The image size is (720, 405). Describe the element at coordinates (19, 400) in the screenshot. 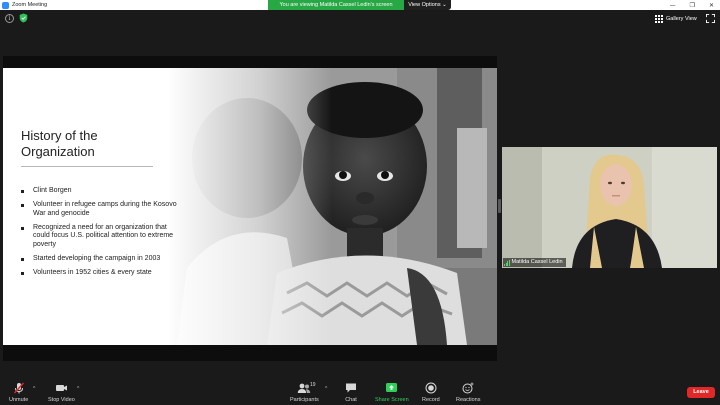

I see `unmute-label: Unmute` at that location.